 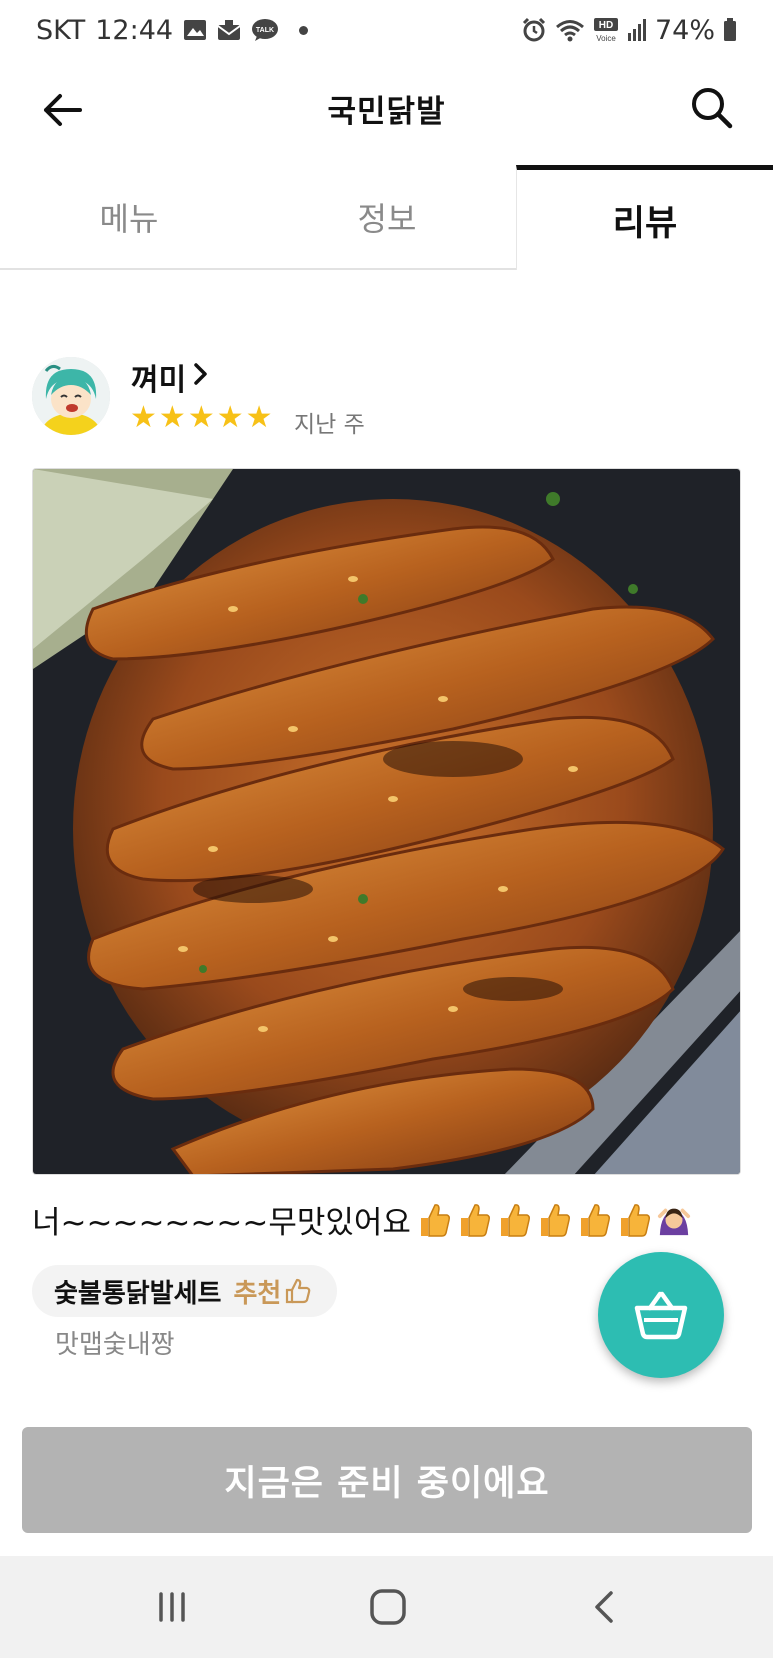 I want to click on review-body: 너~~~~~~~~무맛있어요, so click(x=221, y=1223).